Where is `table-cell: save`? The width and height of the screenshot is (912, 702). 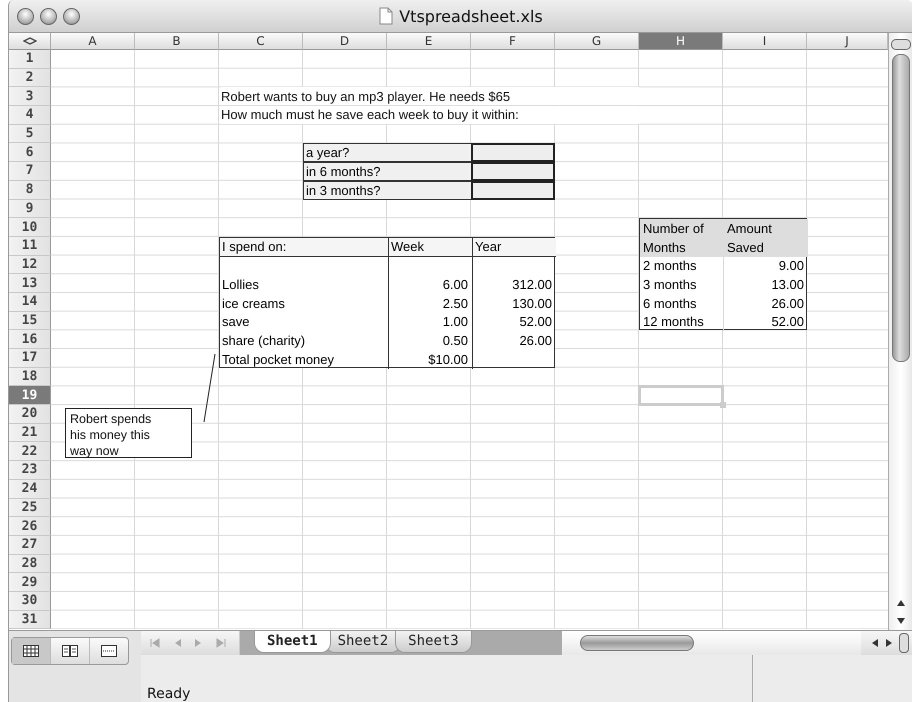
table-cell: save is located at coordinates (236, 322).